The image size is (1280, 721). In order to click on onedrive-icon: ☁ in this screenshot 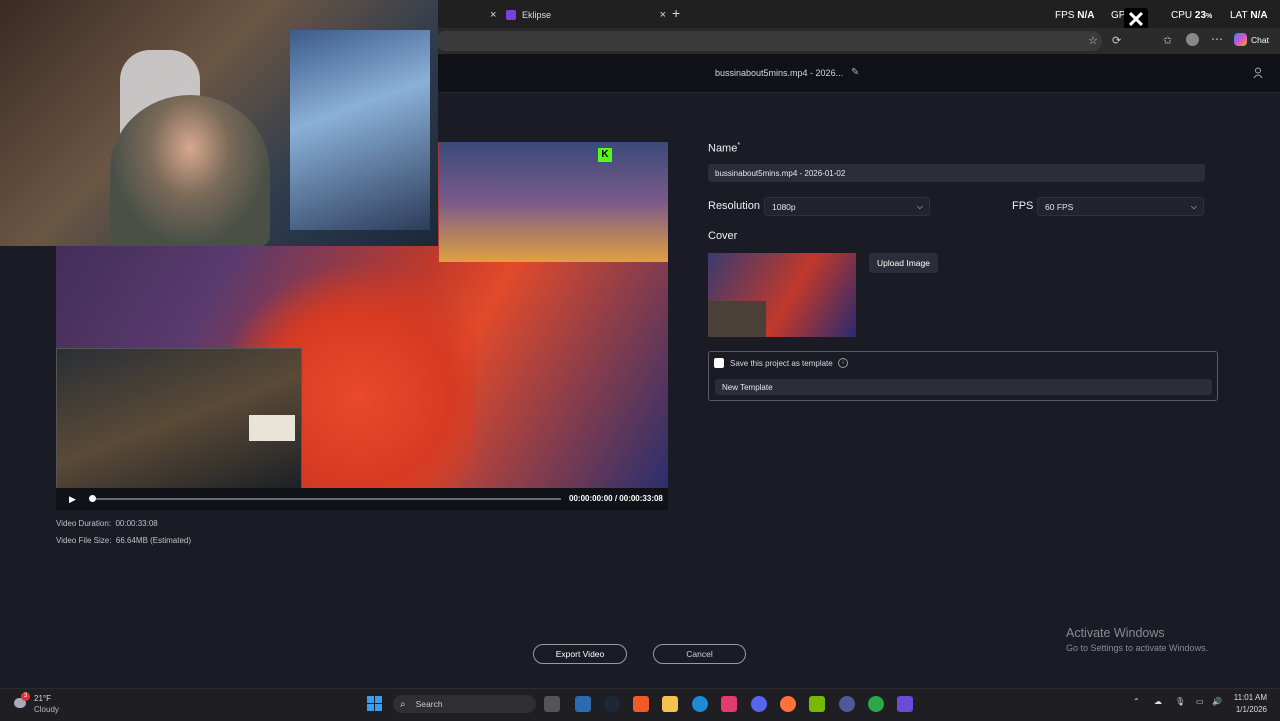, I will do `click(1158, 701)`.